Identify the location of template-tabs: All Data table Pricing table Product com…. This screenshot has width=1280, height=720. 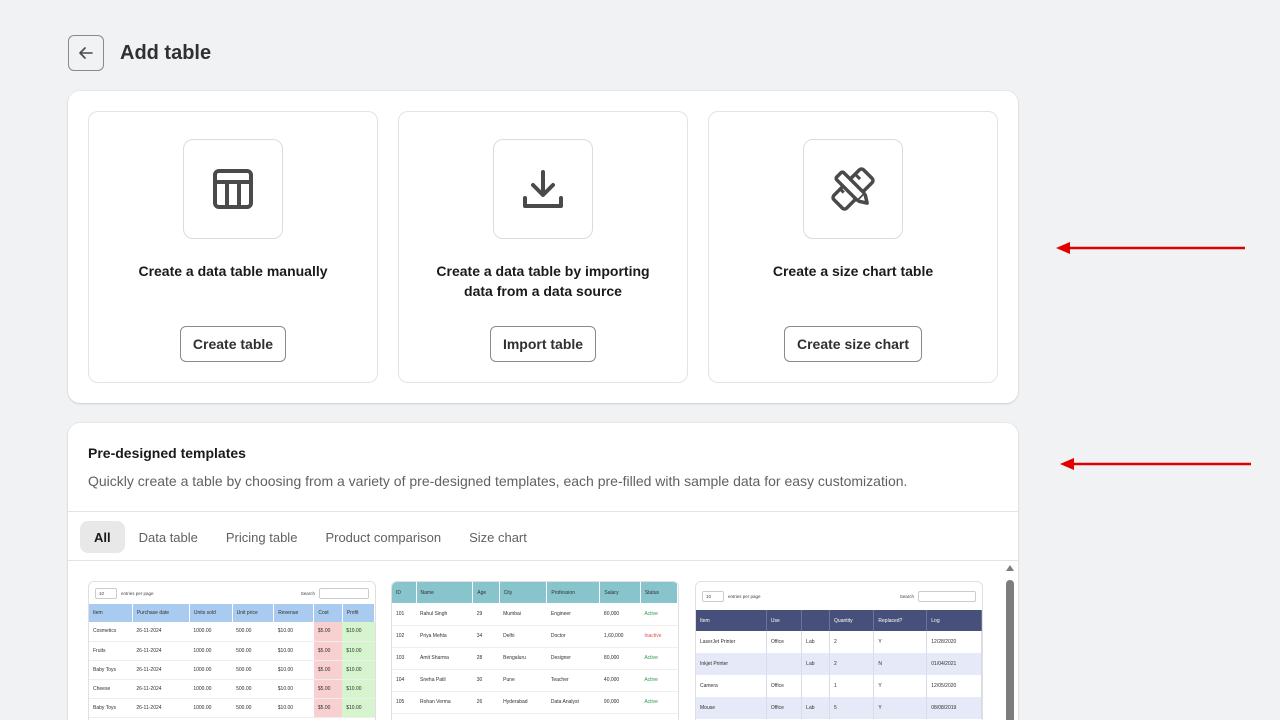
(310, 537).